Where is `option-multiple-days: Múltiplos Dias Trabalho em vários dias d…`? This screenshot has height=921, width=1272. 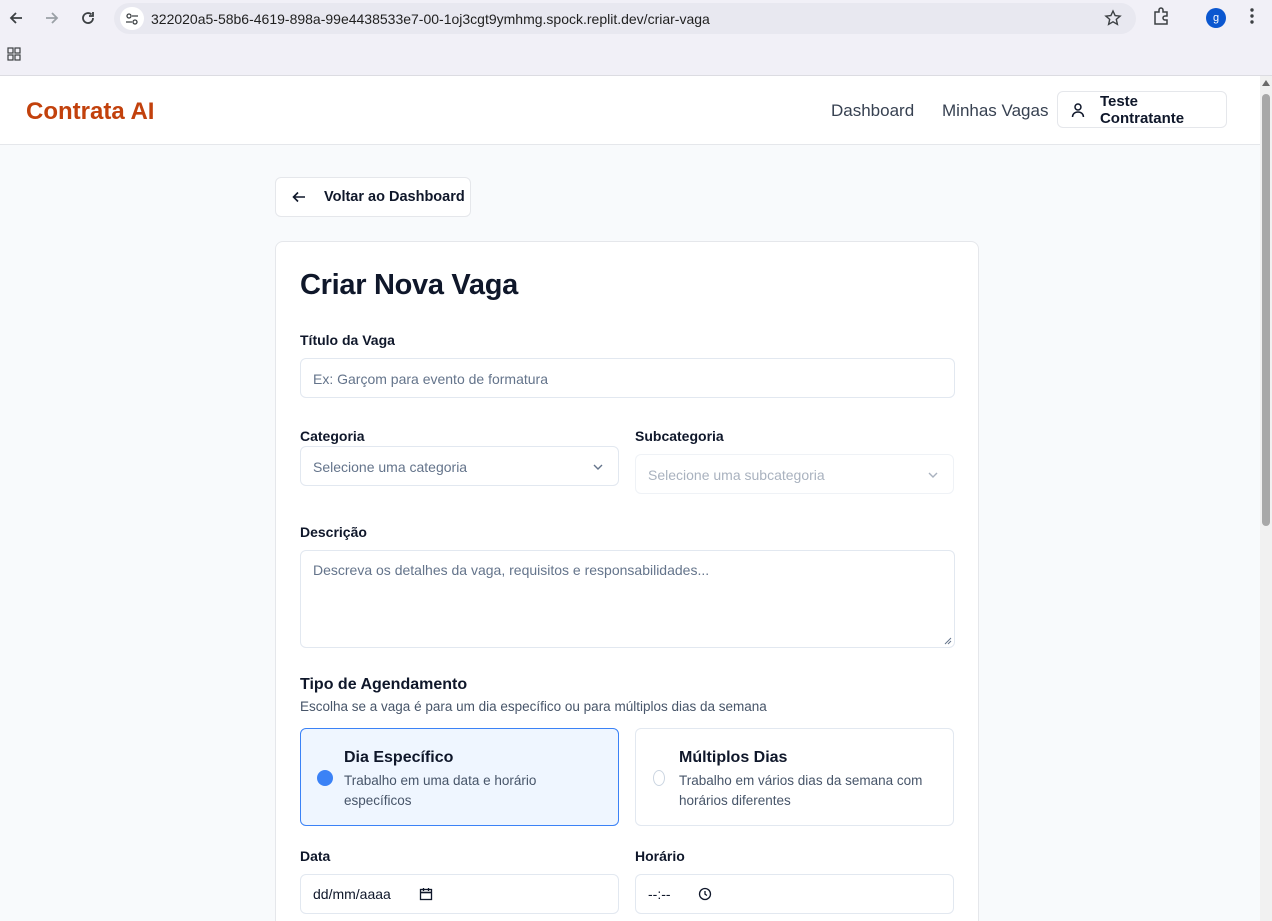
option-multiple-days: Múltiplos Dias Trabalho em vários dias d… is located at coordinates (794, 777).